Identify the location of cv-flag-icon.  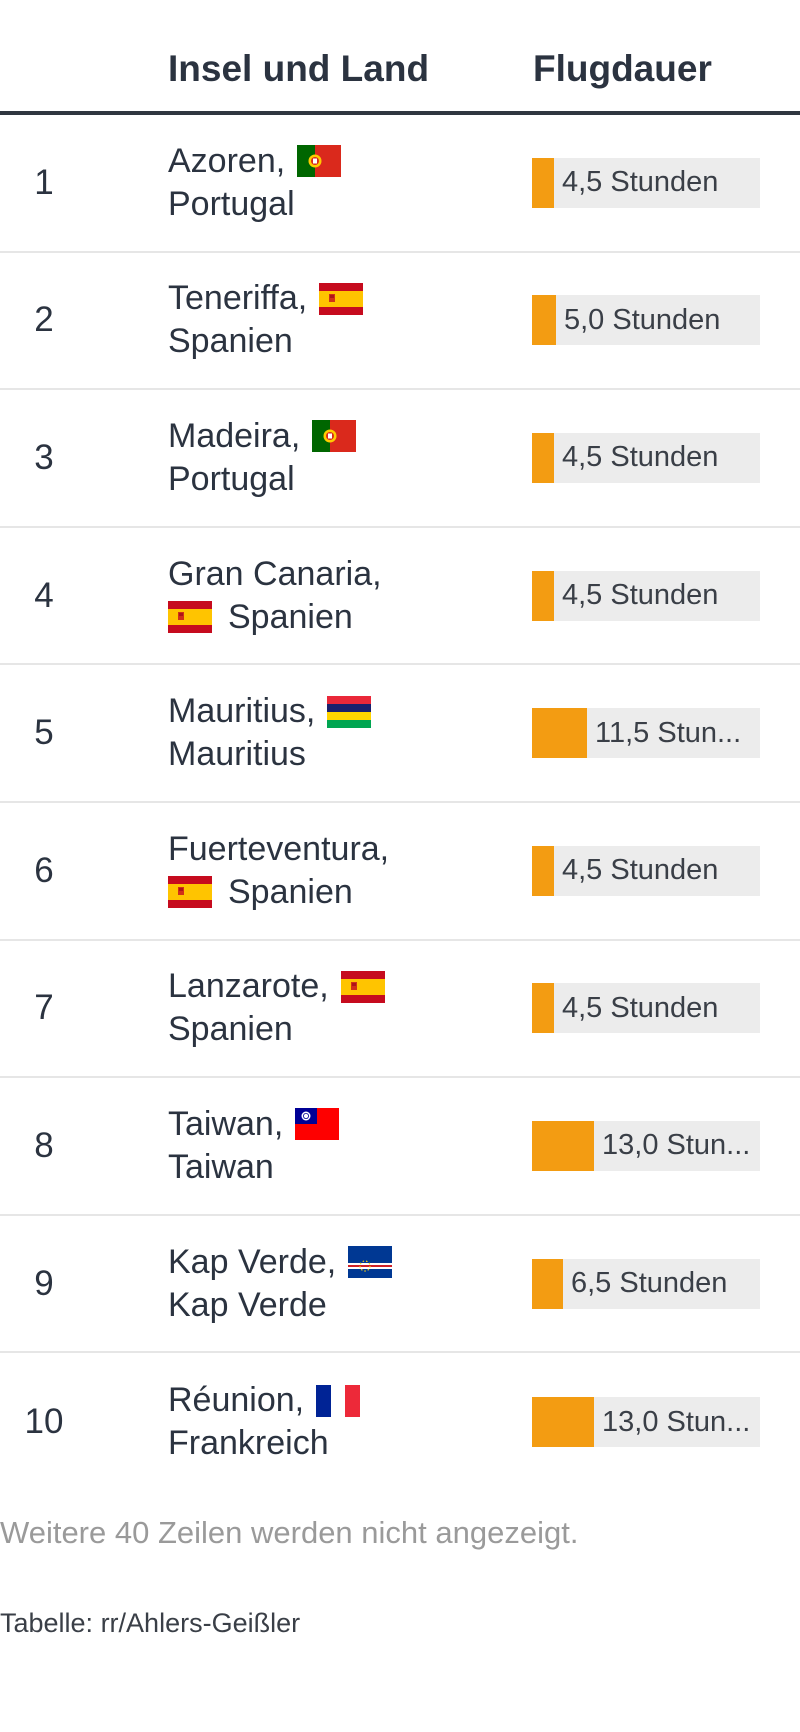
(370, 1262).